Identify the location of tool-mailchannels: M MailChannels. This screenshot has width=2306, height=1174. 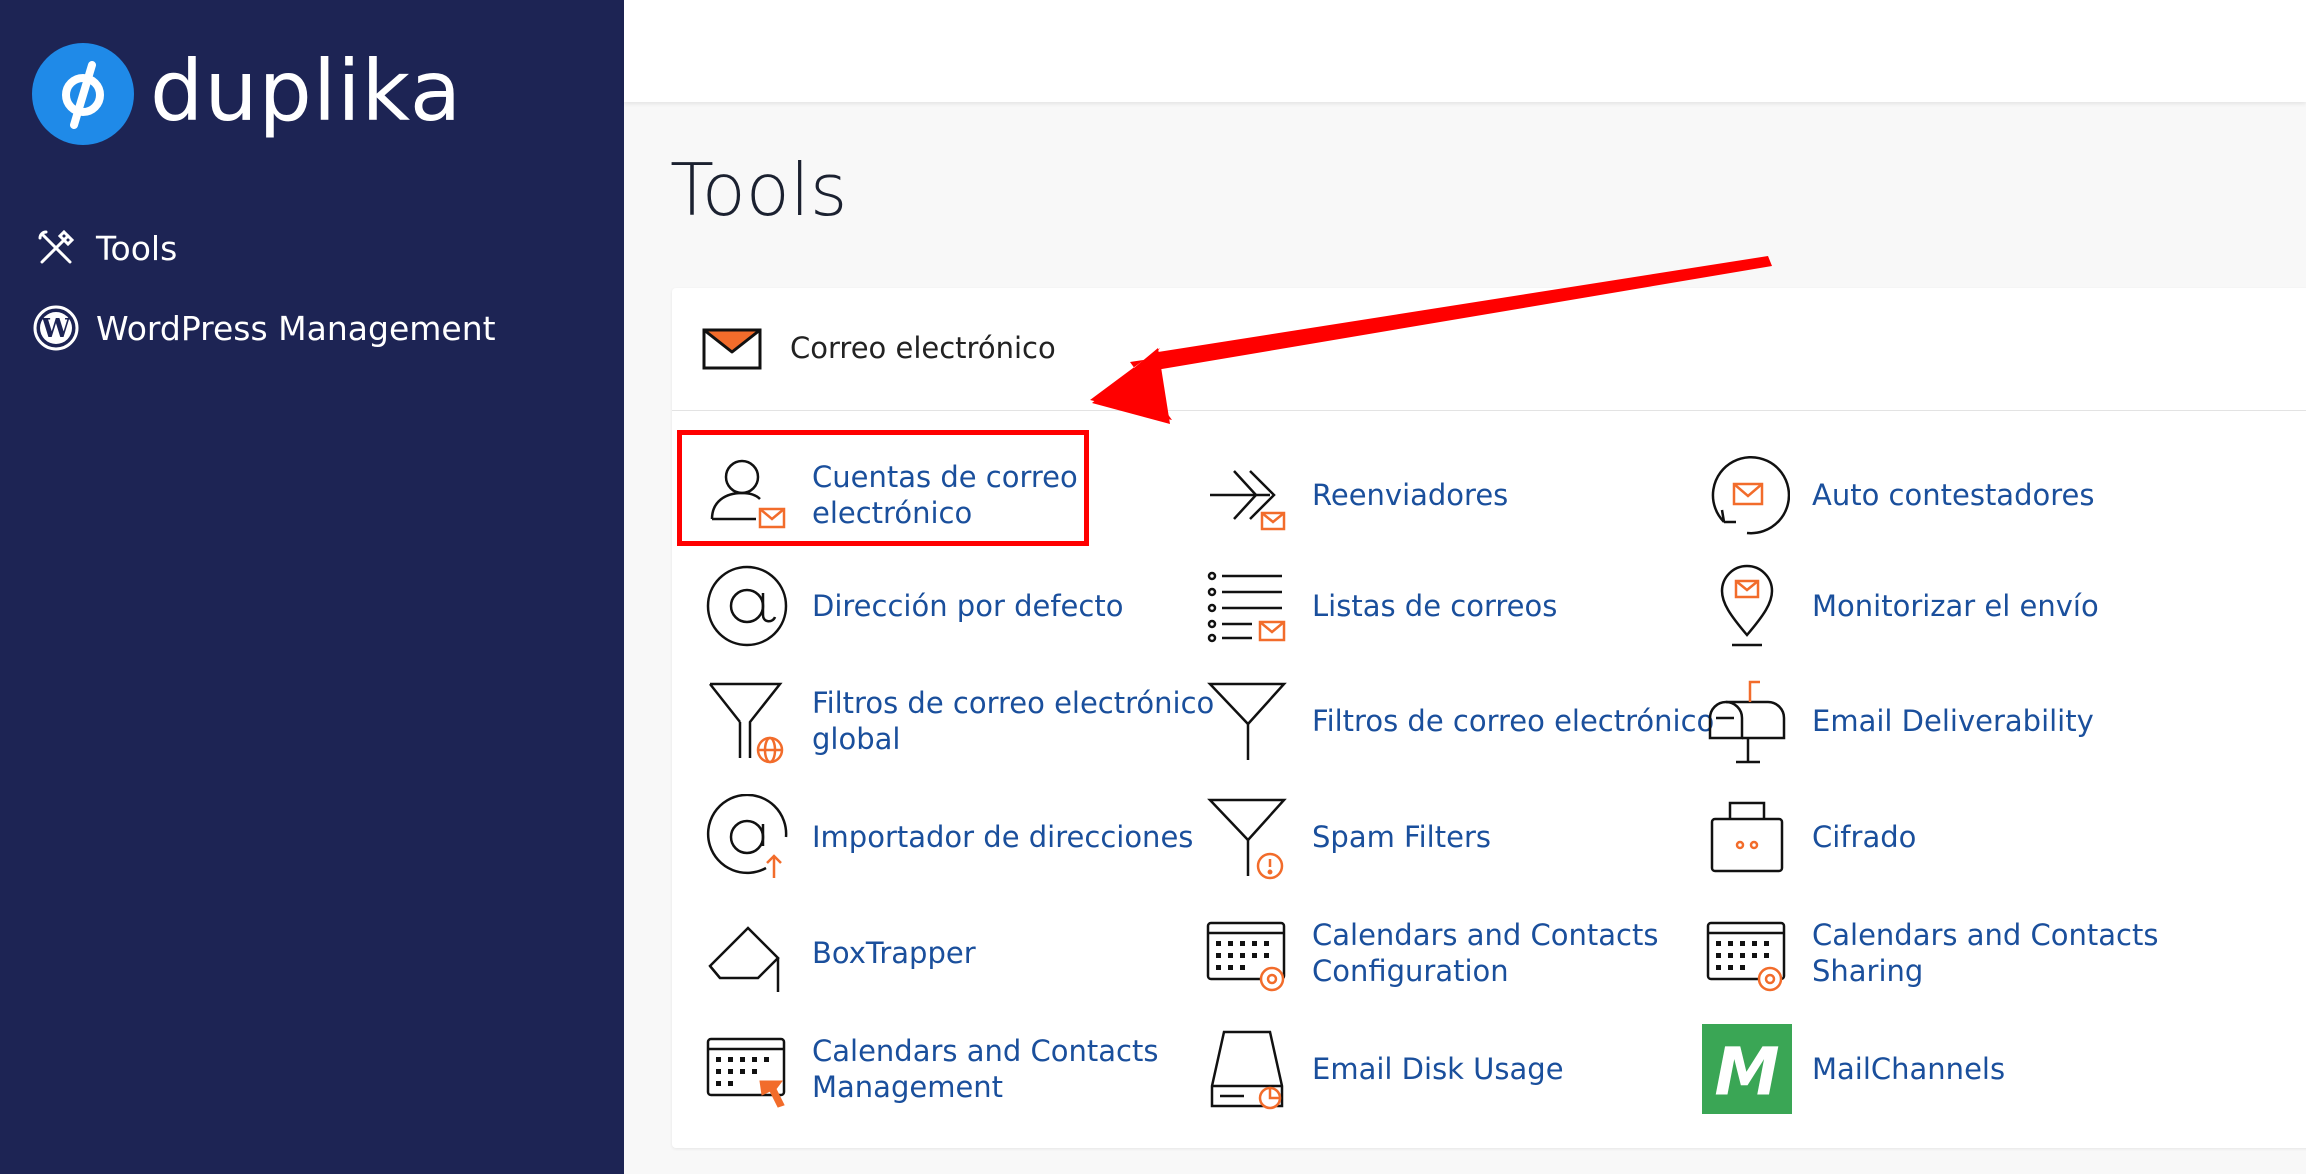
(1853, 1069).